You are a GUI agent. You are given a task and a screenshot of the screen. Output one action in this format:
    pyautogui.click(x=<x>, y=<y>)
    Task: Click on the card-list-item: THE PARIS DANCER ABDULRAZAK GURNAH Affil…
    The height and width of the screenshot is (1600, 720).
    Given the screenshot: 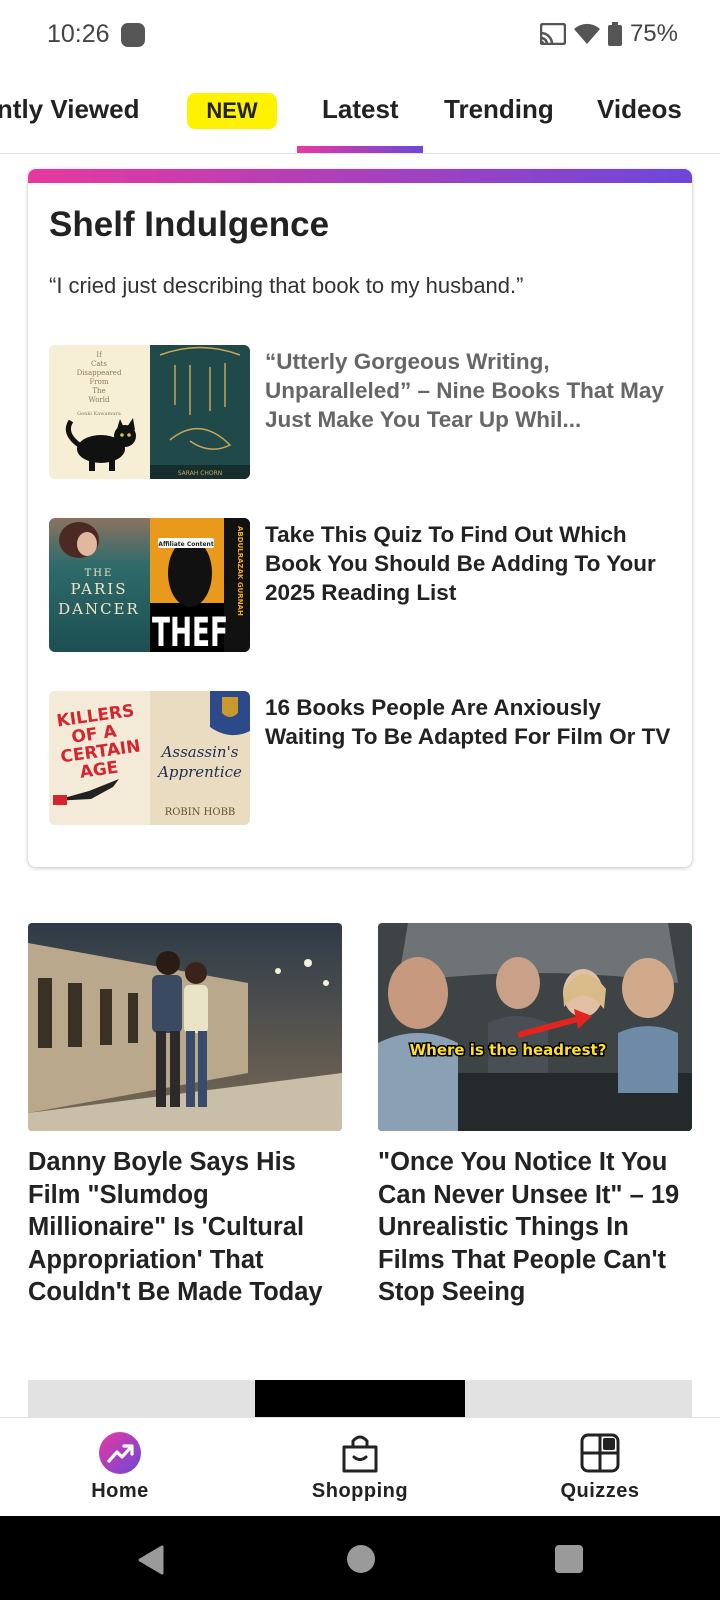 What is the action you would take?
    pyautogui.click(x=364, y=585)
    